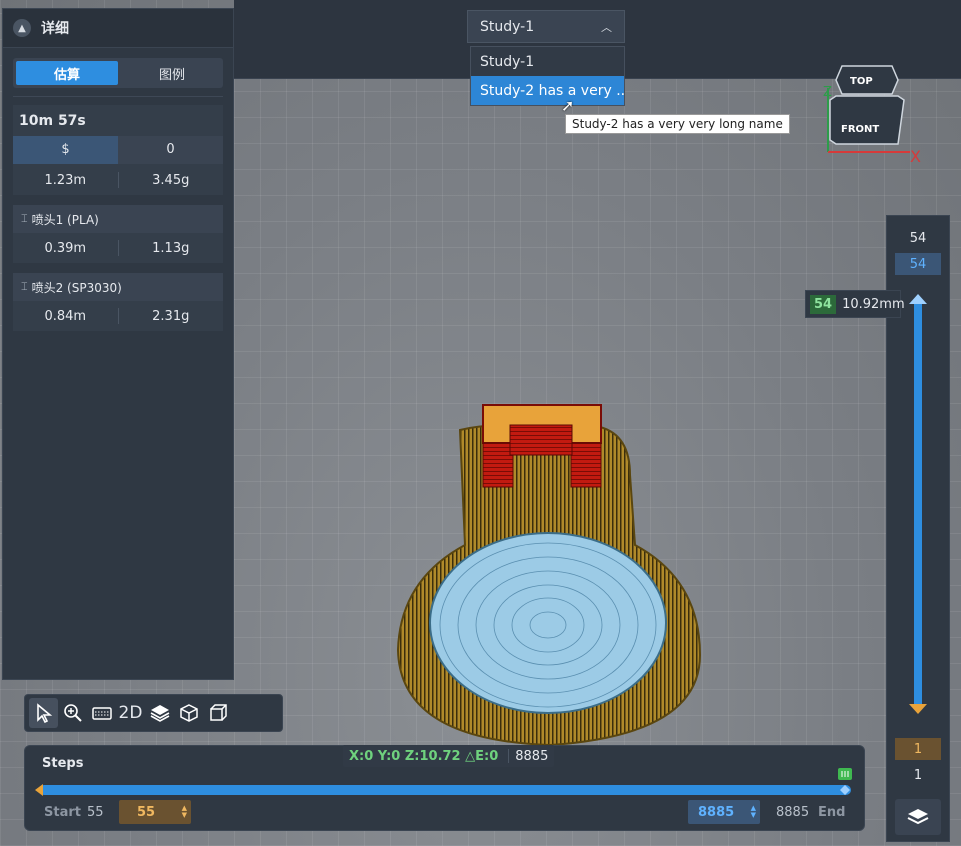 This screenshot has height=846, width=961. I want to click on perspective-view-button, so click(217, 713).